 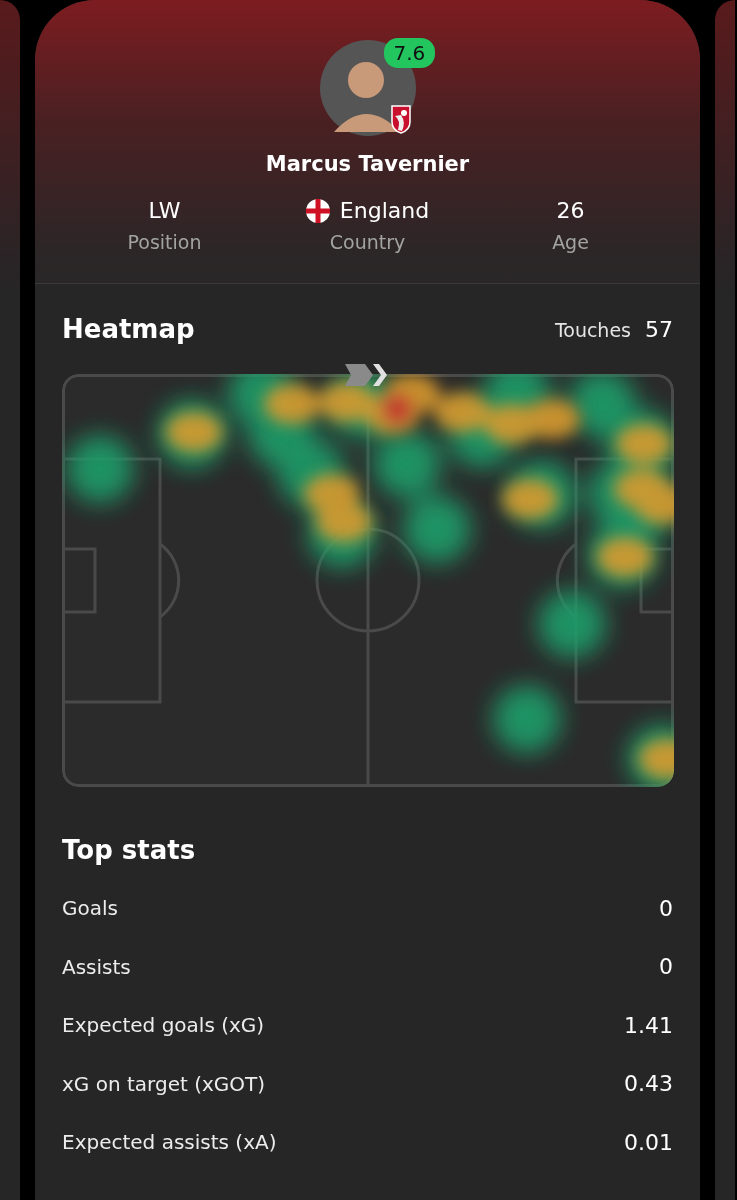 What do you see at coordinates (129, 850) in the screenshot?
I see `section-title: Top stats` at bounding box center [129, 850].